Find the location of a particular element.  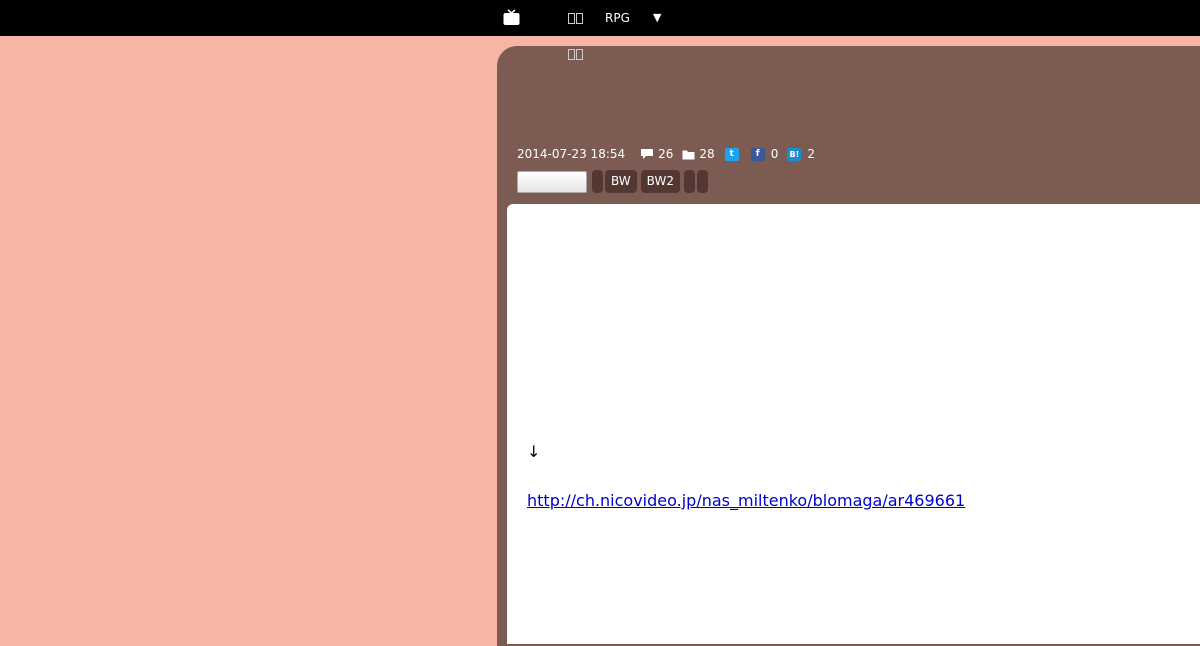

facebook-count: 0 is located at coordinates (775, 154).